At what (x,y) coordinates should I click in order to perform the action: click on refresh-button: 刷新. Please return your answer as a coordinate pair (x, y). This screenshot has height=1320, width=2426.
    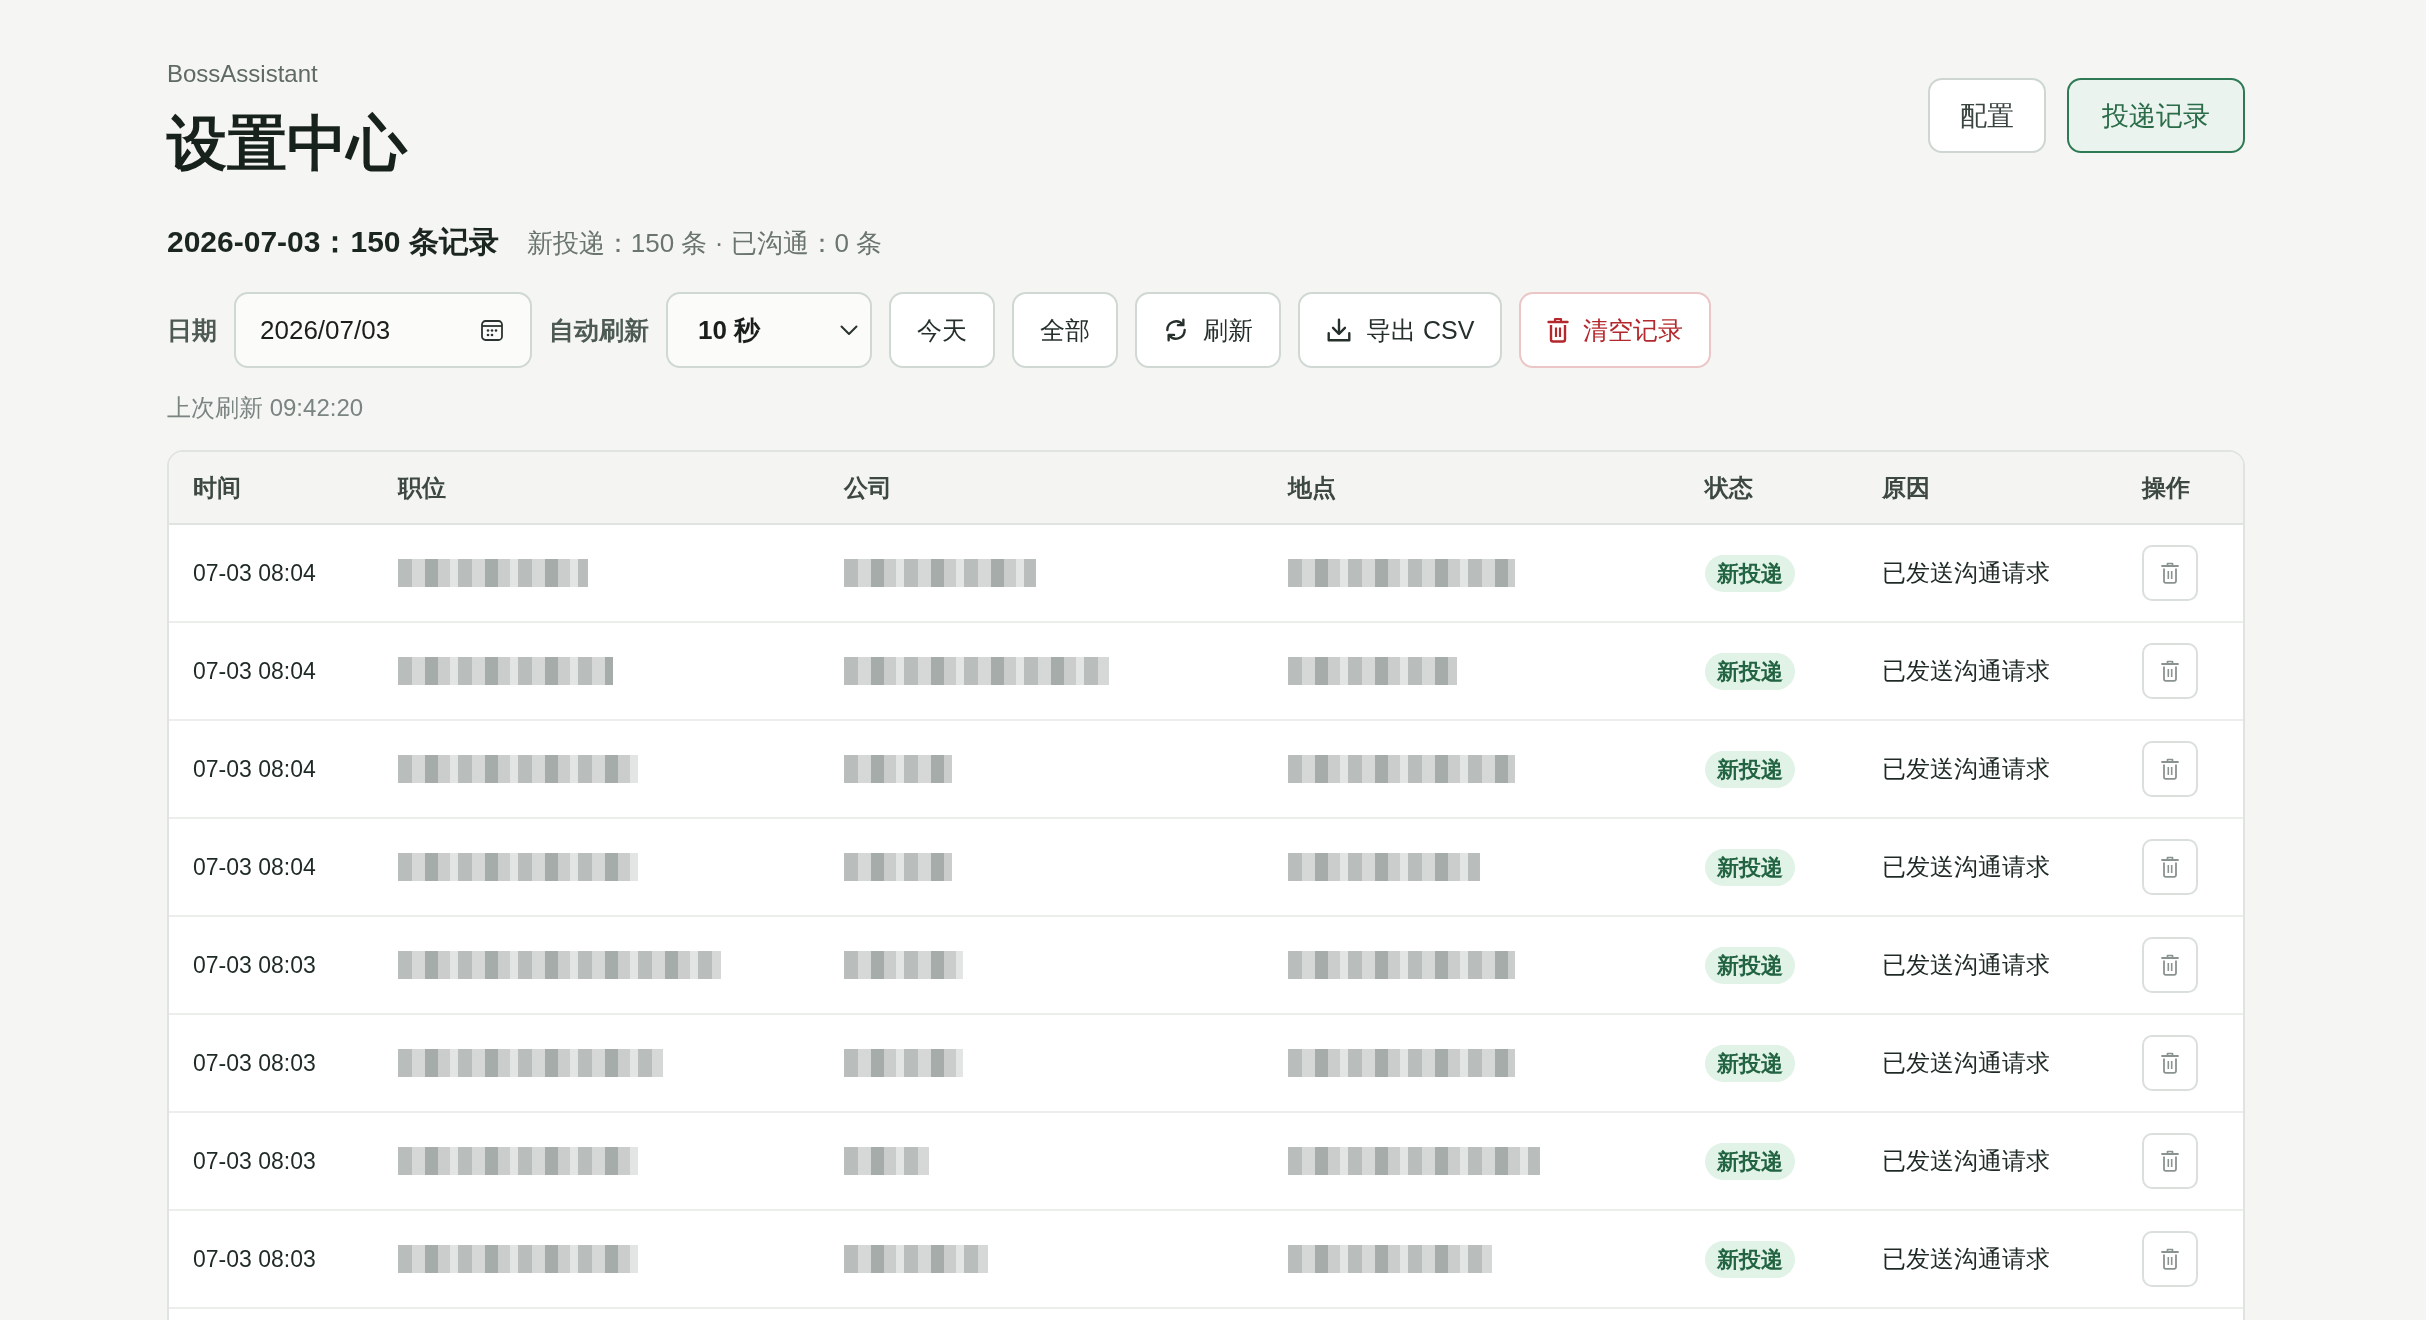
    Looking at the image, I should click on (1208, 330).